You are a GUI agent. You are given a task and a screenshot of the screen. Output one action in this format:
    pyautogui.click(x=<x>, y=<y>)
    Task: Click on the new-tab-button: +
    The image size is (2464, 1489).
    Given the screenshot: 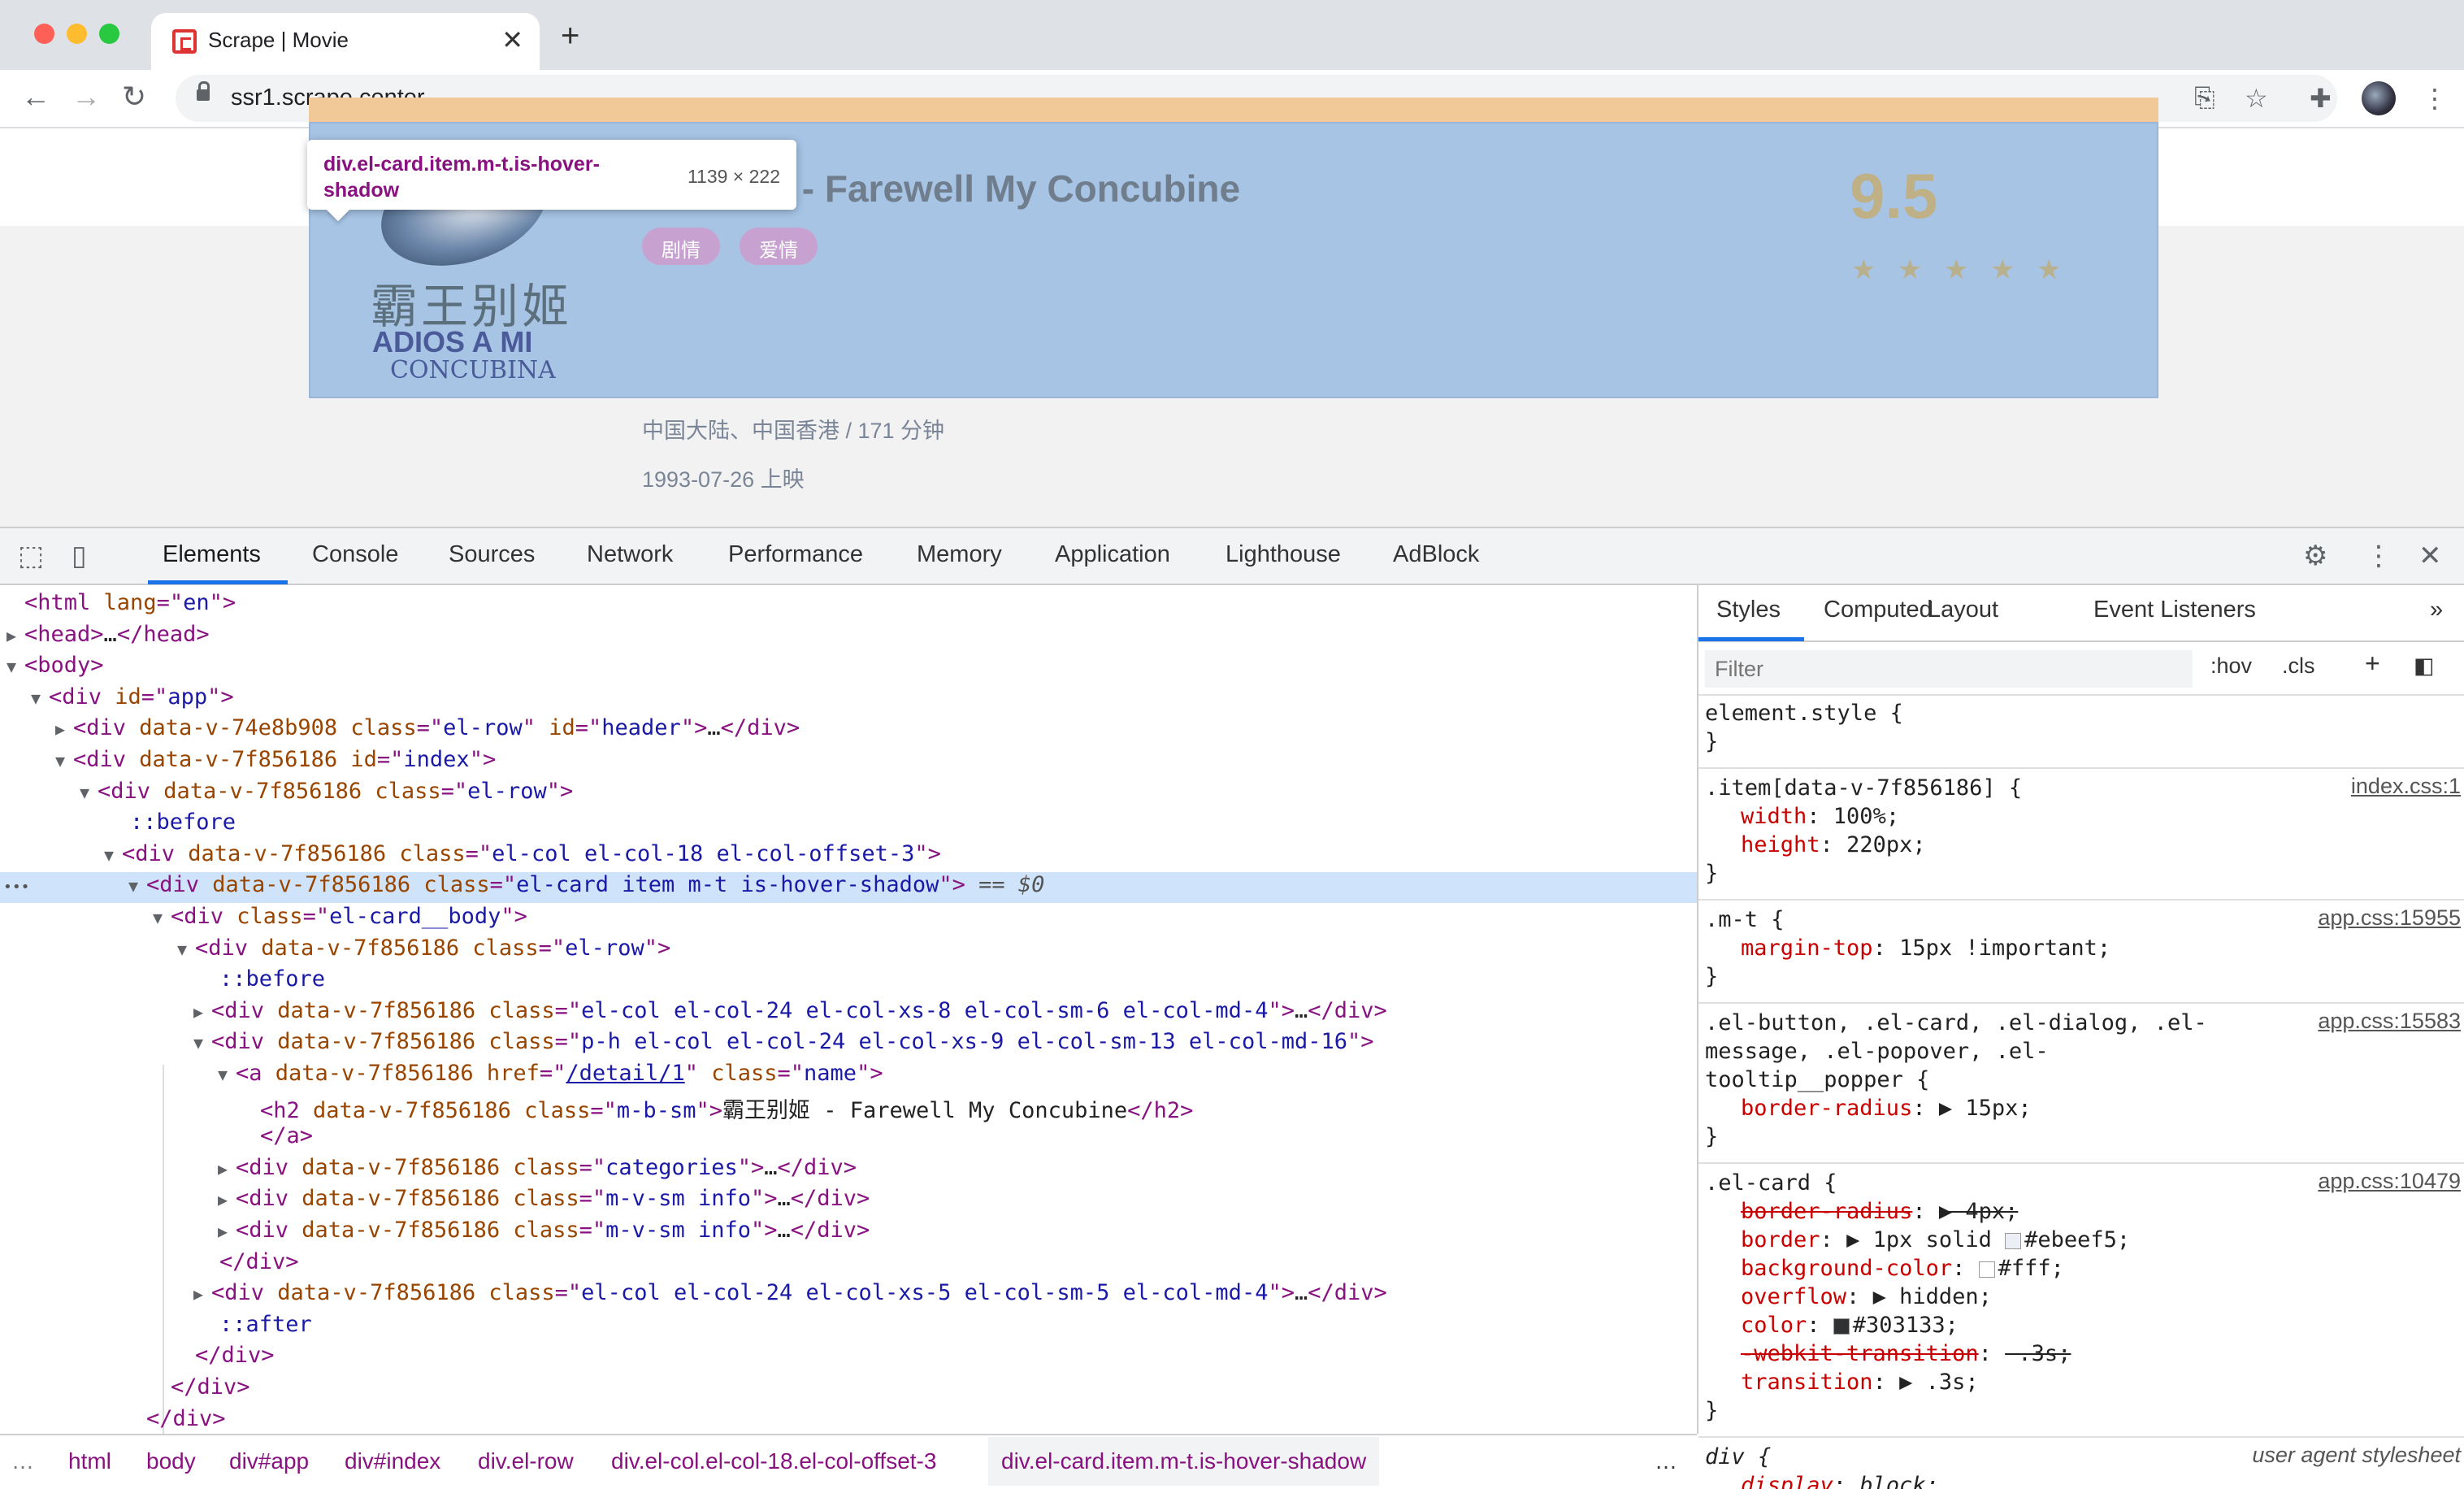 What is the action you would take?
    pyautogui.click(x=570, y=36)
    